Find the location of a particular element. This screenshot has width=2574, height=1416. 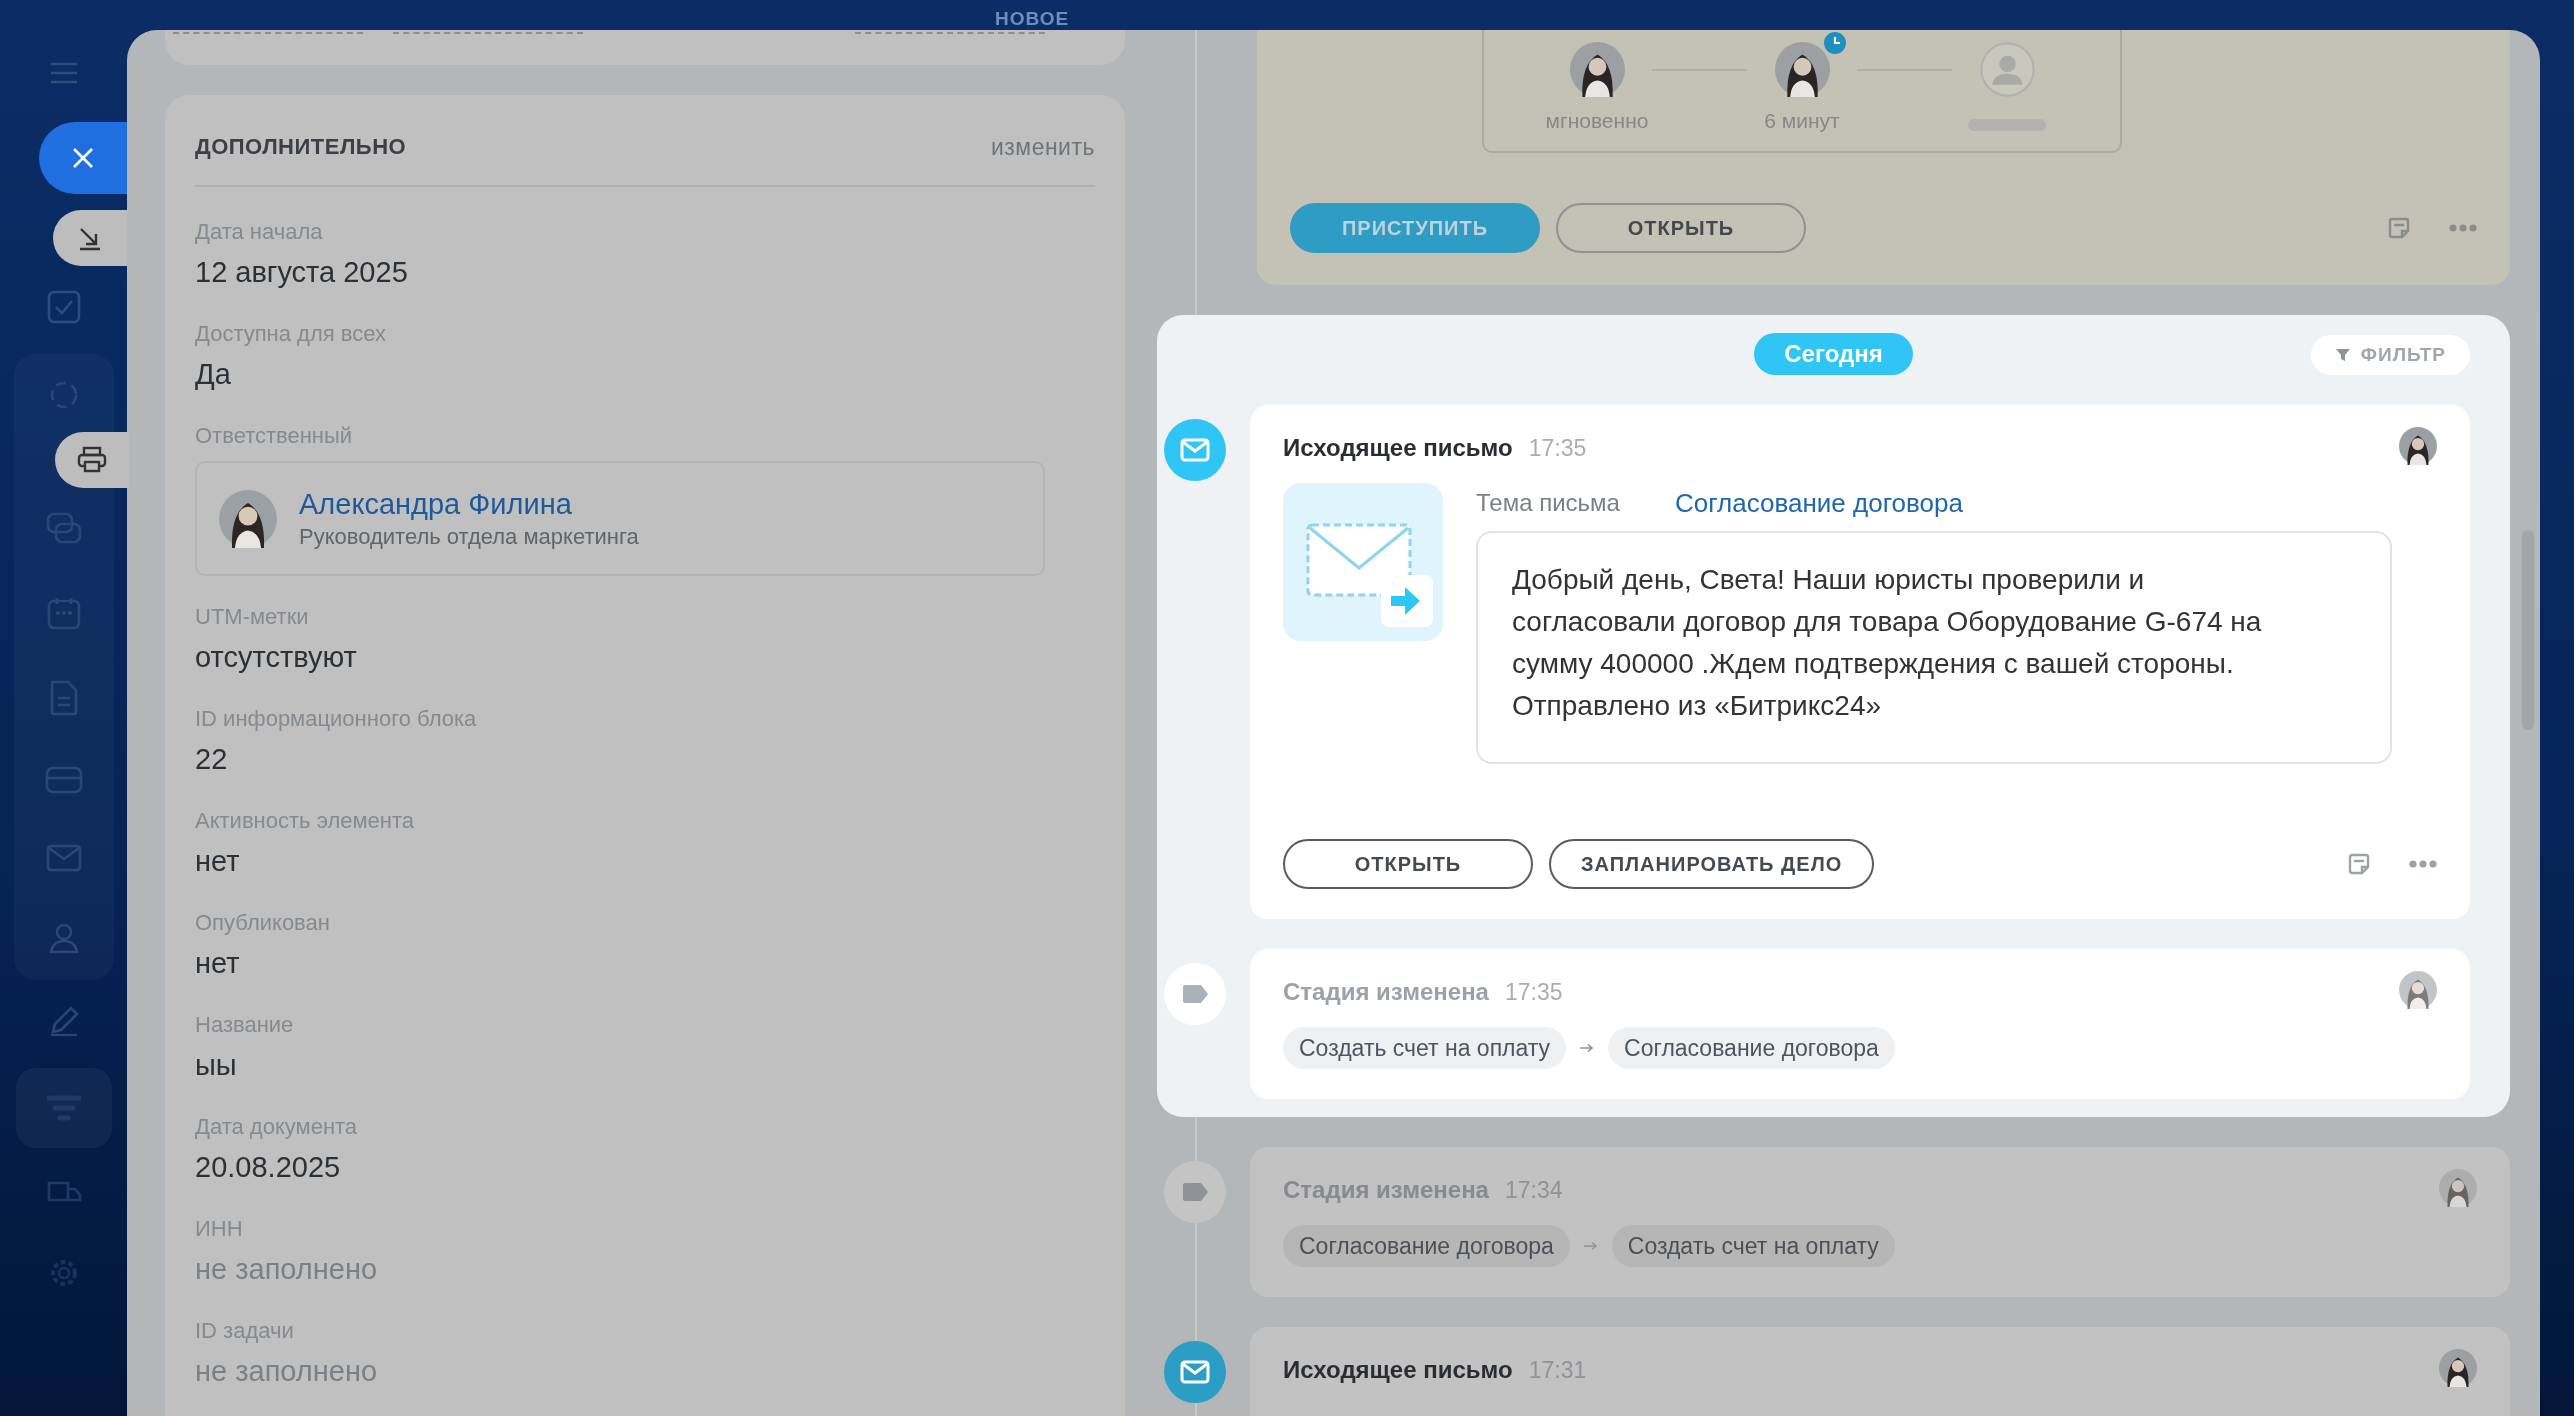

mail-icon is located at coordinates (63, 858).